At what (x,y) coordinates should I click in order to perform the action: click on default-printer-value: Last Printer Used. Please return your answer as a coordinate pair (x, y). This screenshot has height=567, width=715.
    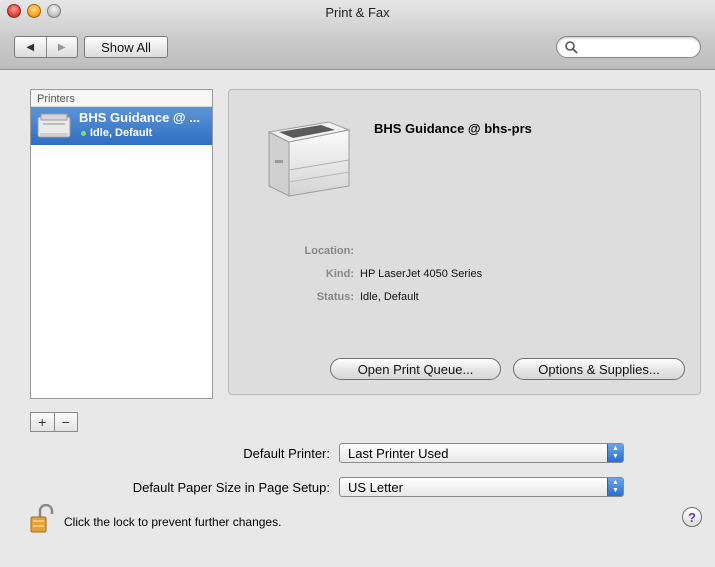
    Looking at the image, I should click on (398, 453).